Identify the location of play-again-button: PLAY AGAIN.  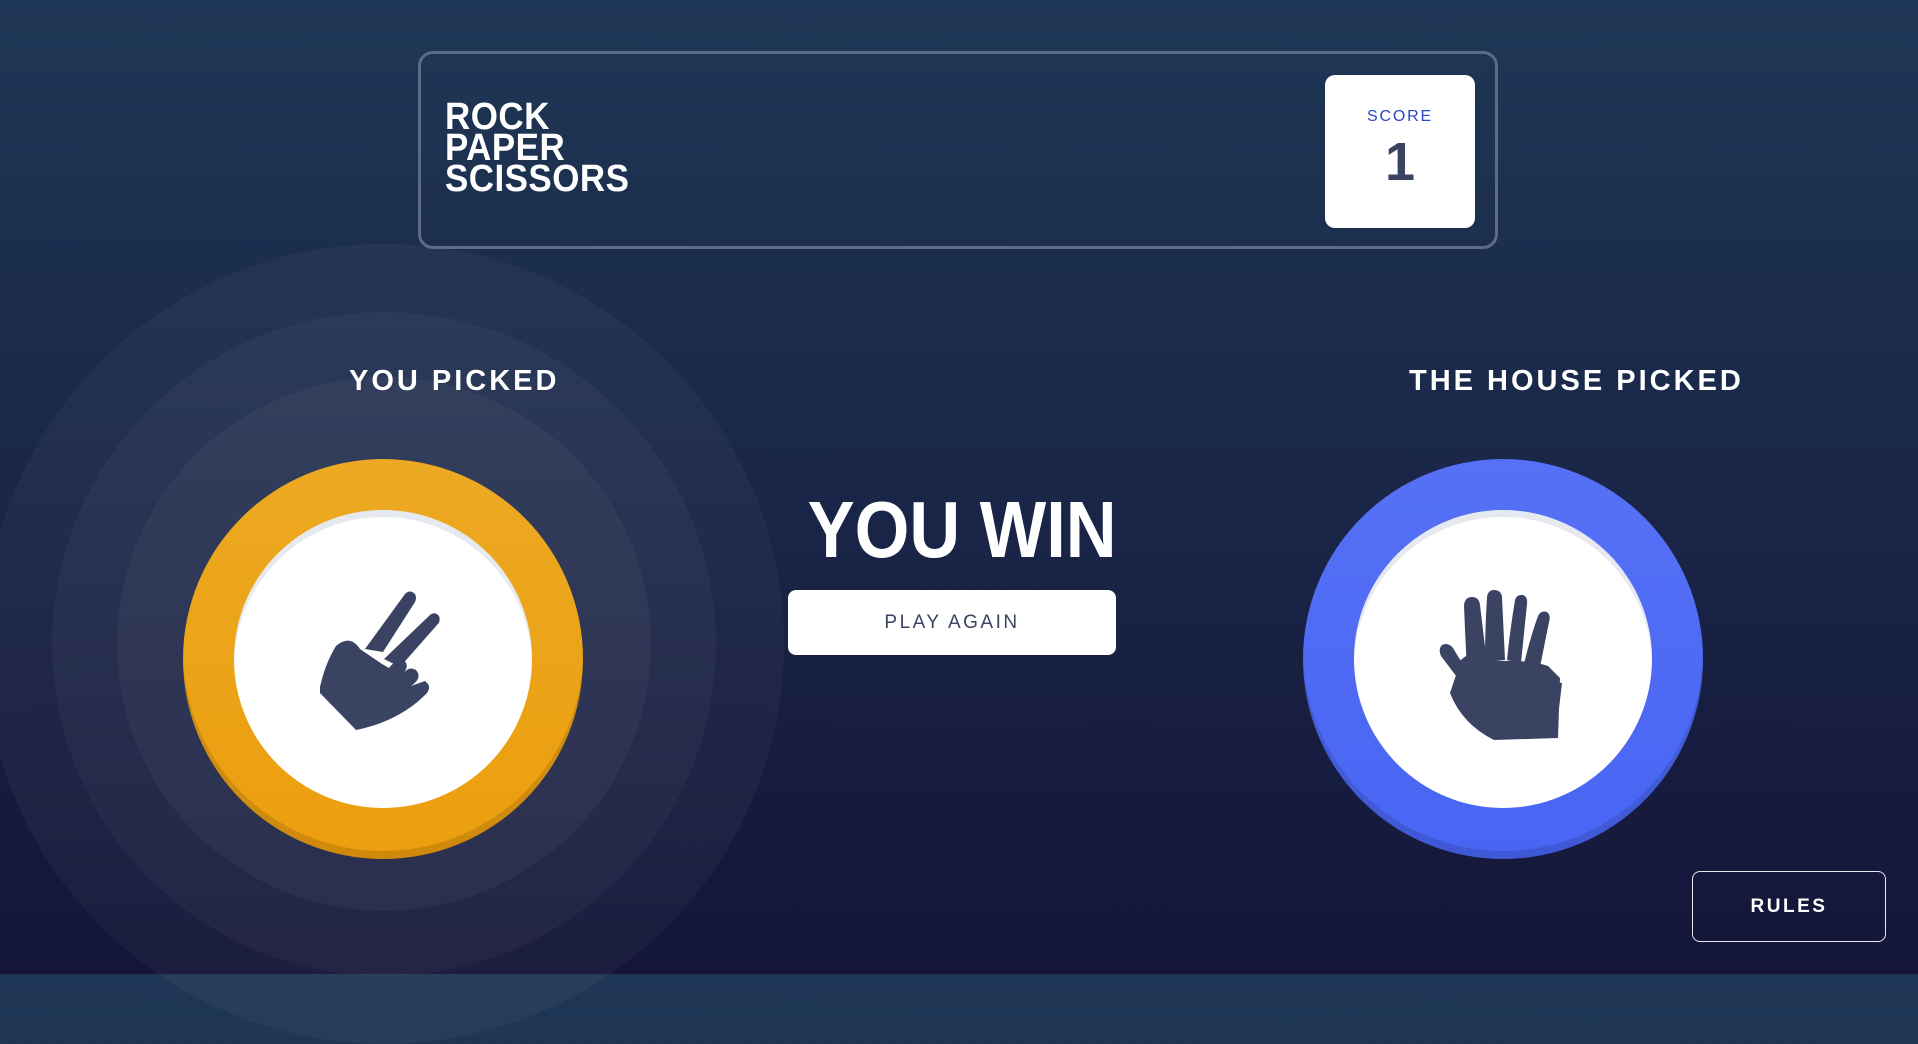
(952, 622).